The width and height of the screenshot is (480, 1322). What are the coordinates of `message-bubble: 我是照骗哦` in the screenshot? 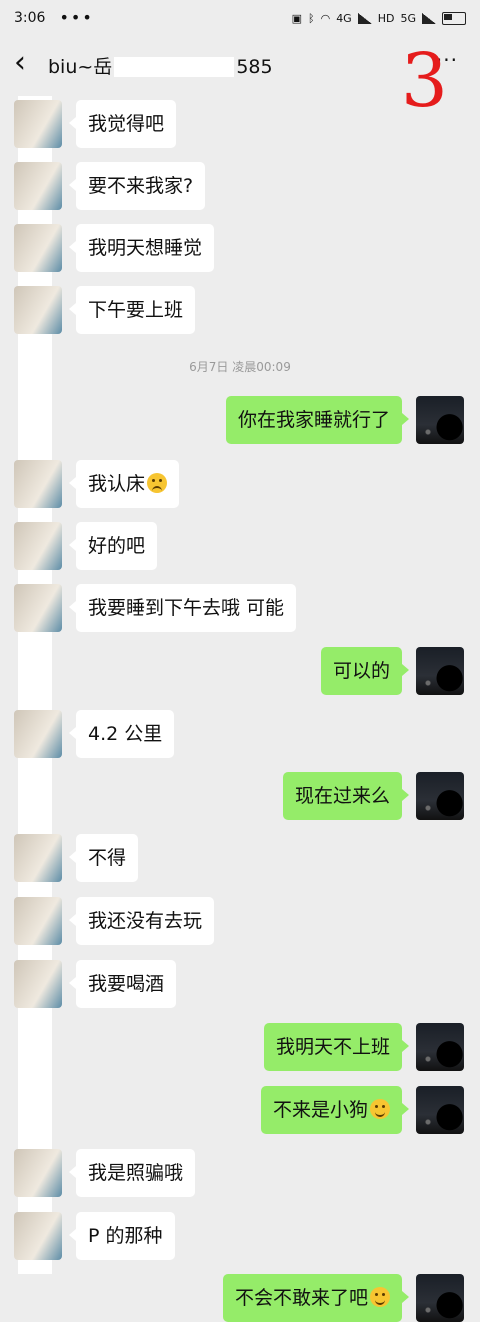 It's located at (132, 1173).